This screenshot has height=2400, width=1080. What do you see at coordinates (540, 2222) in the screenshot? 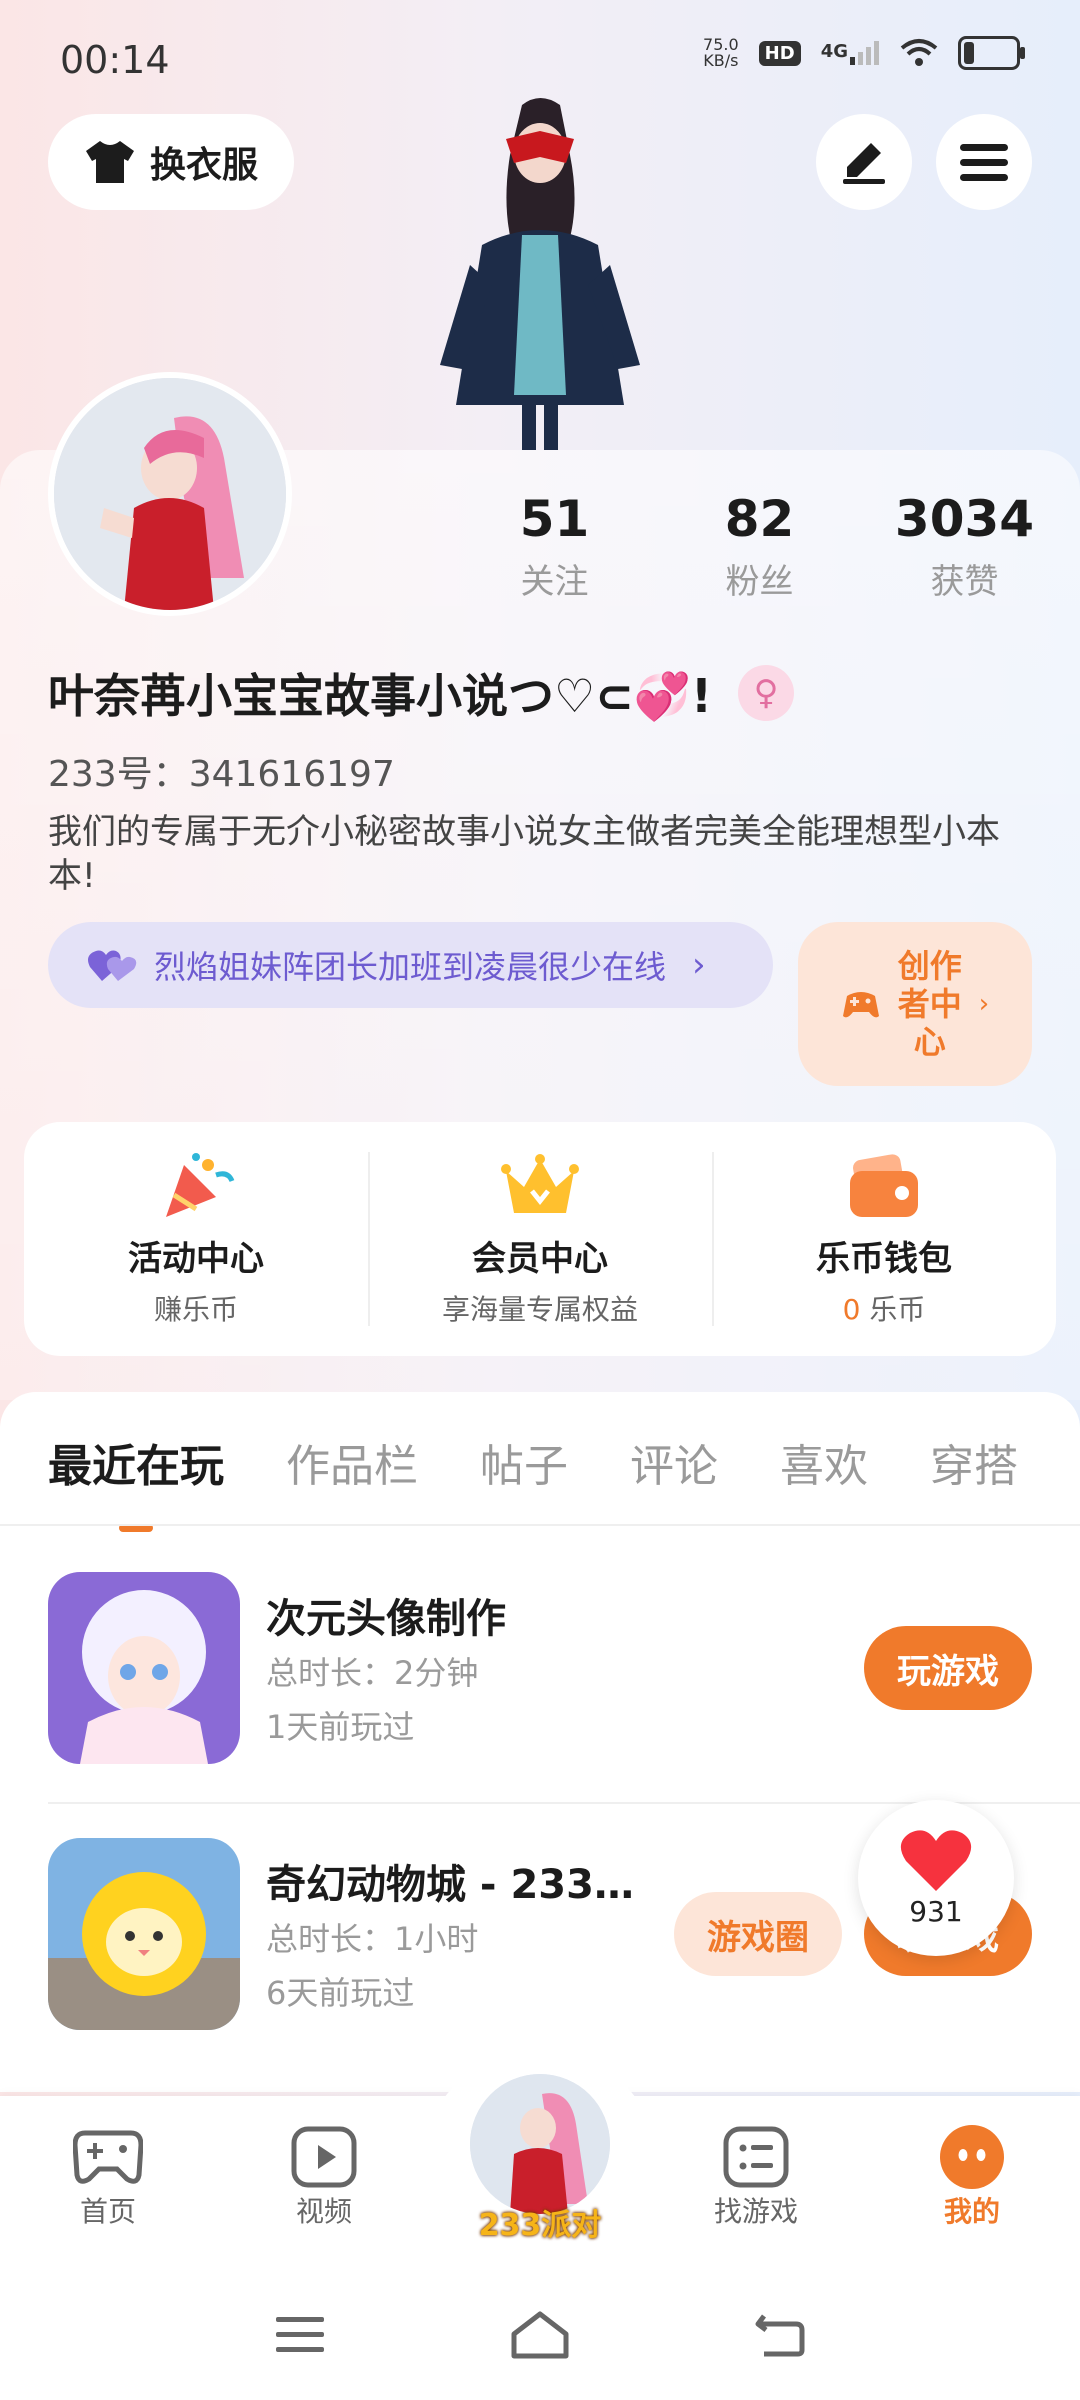
I see `nav-party-label: 233派对` at bounding box center [540, 2222].